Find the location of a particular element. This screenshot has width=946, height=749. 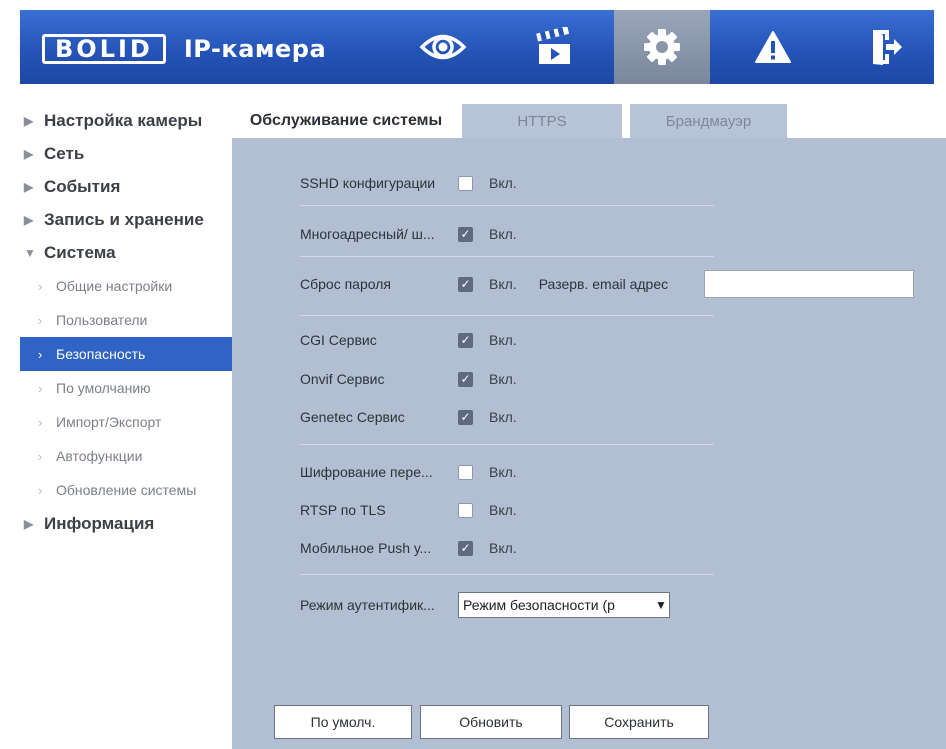

nav-alarm is located at coordinates (773, 47).